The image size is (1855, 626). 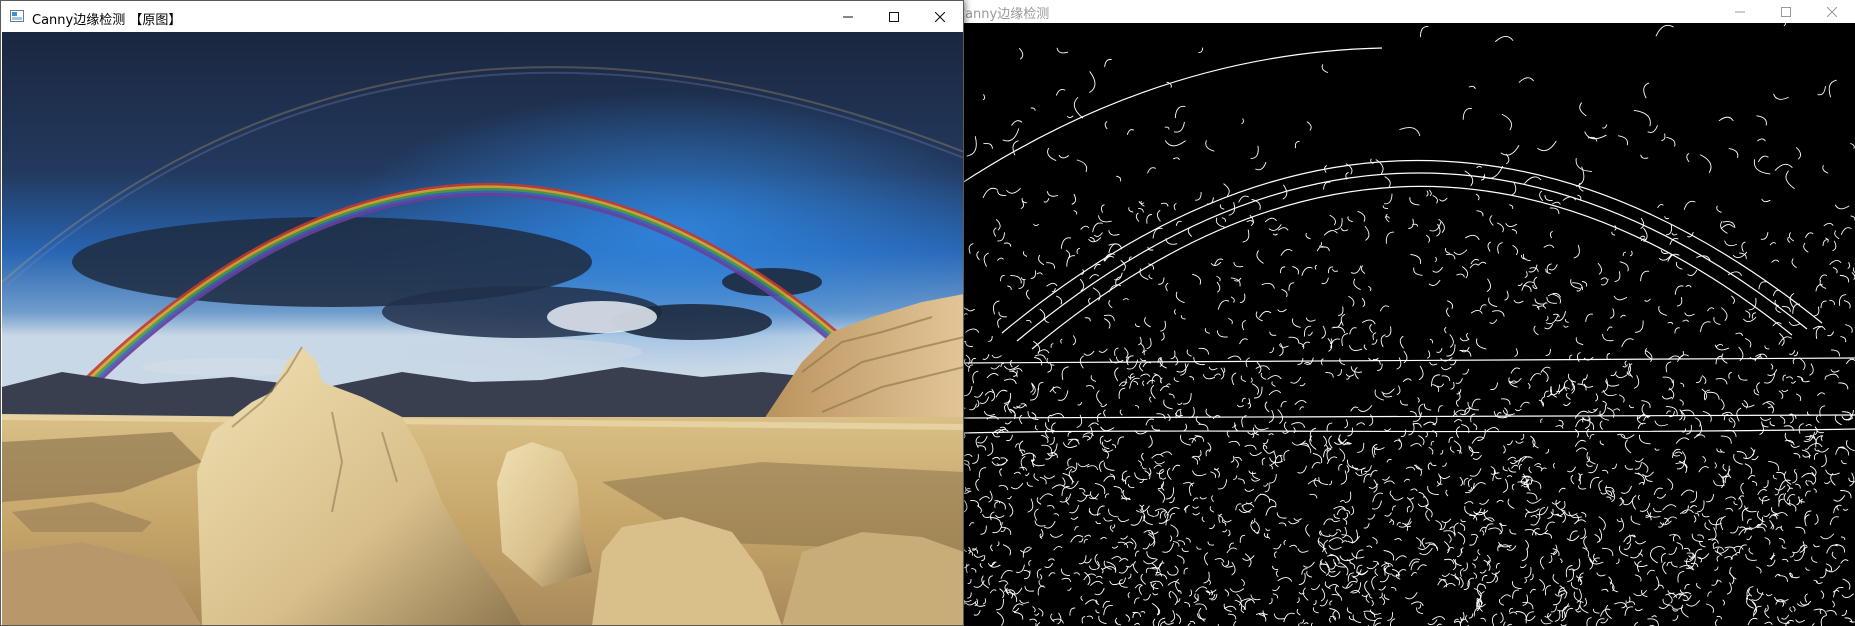 I want to click on original-window-minimize-button, so click(x=848, y=16).